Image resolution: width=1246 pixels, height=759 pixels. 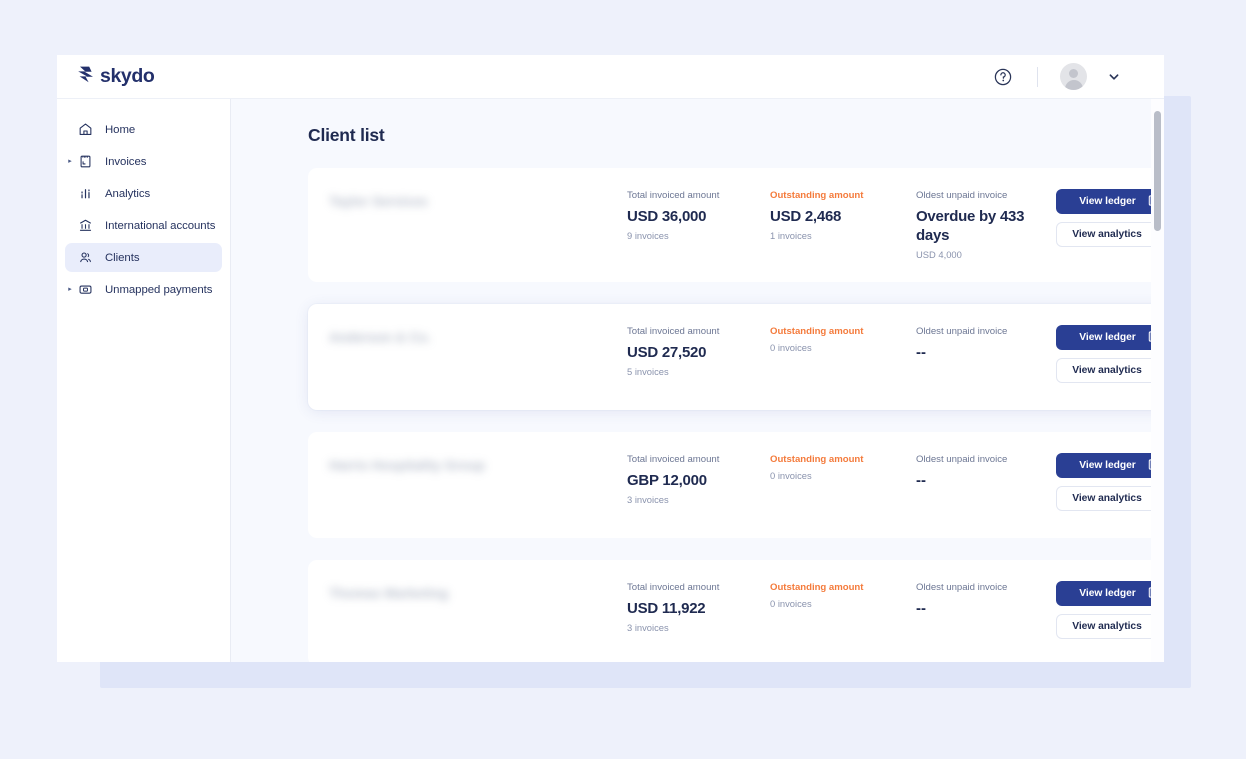 I want to click on client-name-redacted: Taylor Services, so click(x=478, y=202).